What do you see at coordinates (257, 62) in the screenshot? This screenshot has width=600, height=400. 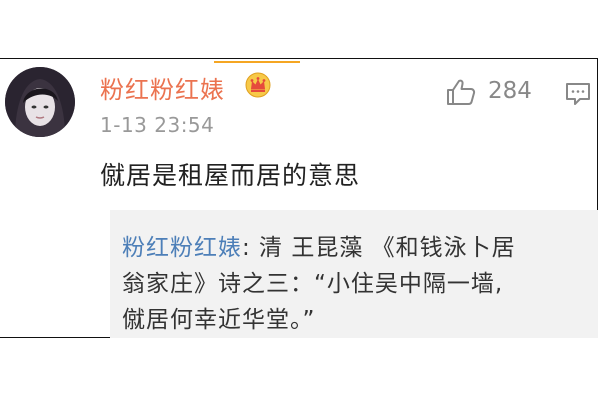 I see `accent-bar` at bounding box center [257, 62].